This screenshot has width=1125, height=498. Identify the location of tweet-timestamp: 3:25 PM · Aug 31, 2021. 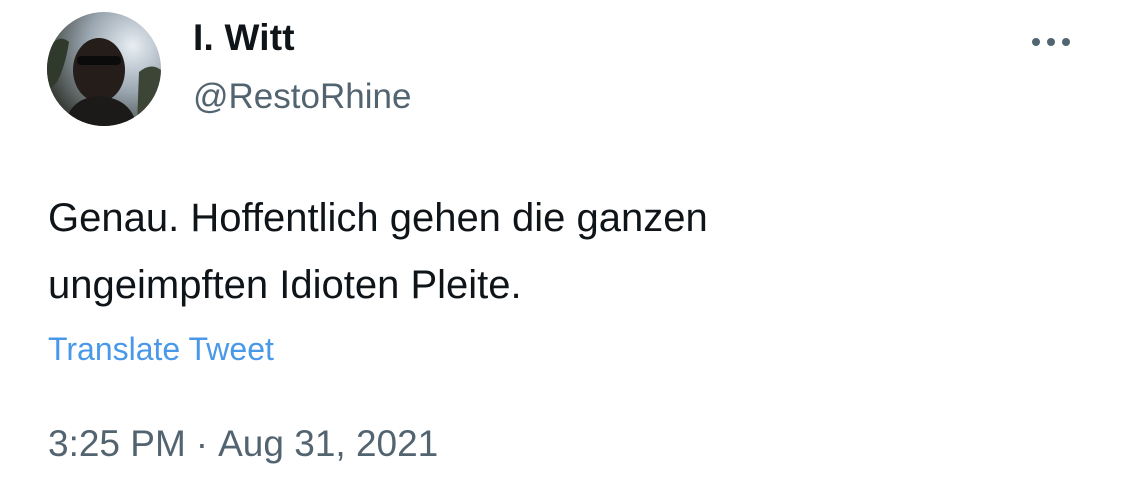
(243, 444).